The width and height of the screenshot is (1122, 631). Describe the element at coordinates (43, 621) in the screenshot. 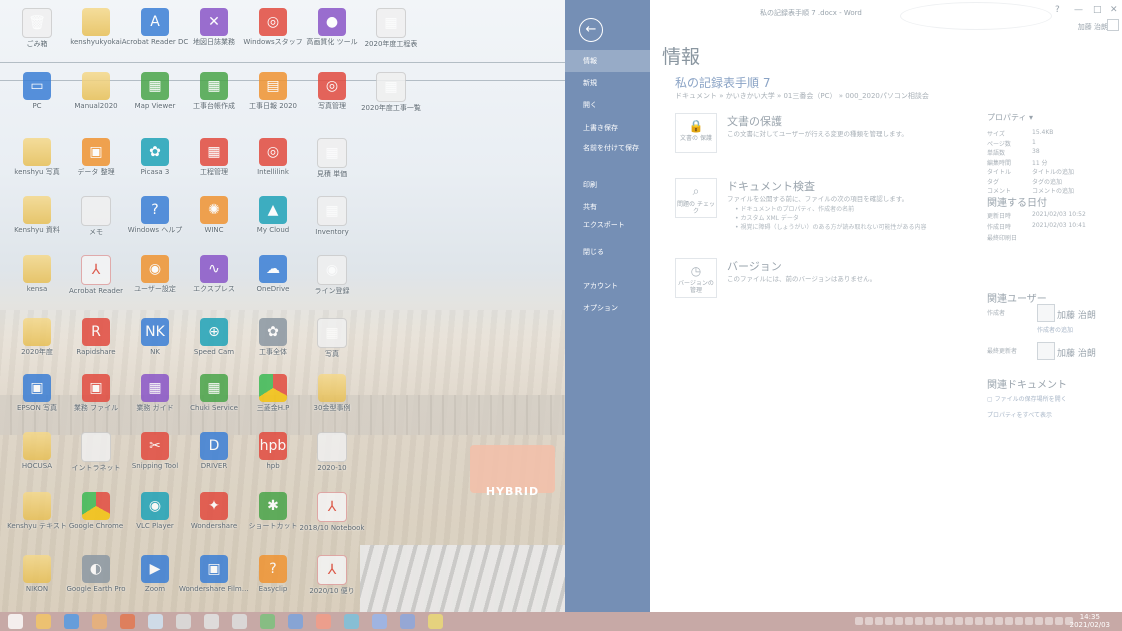

I see `file-explorer-icon` at that location.